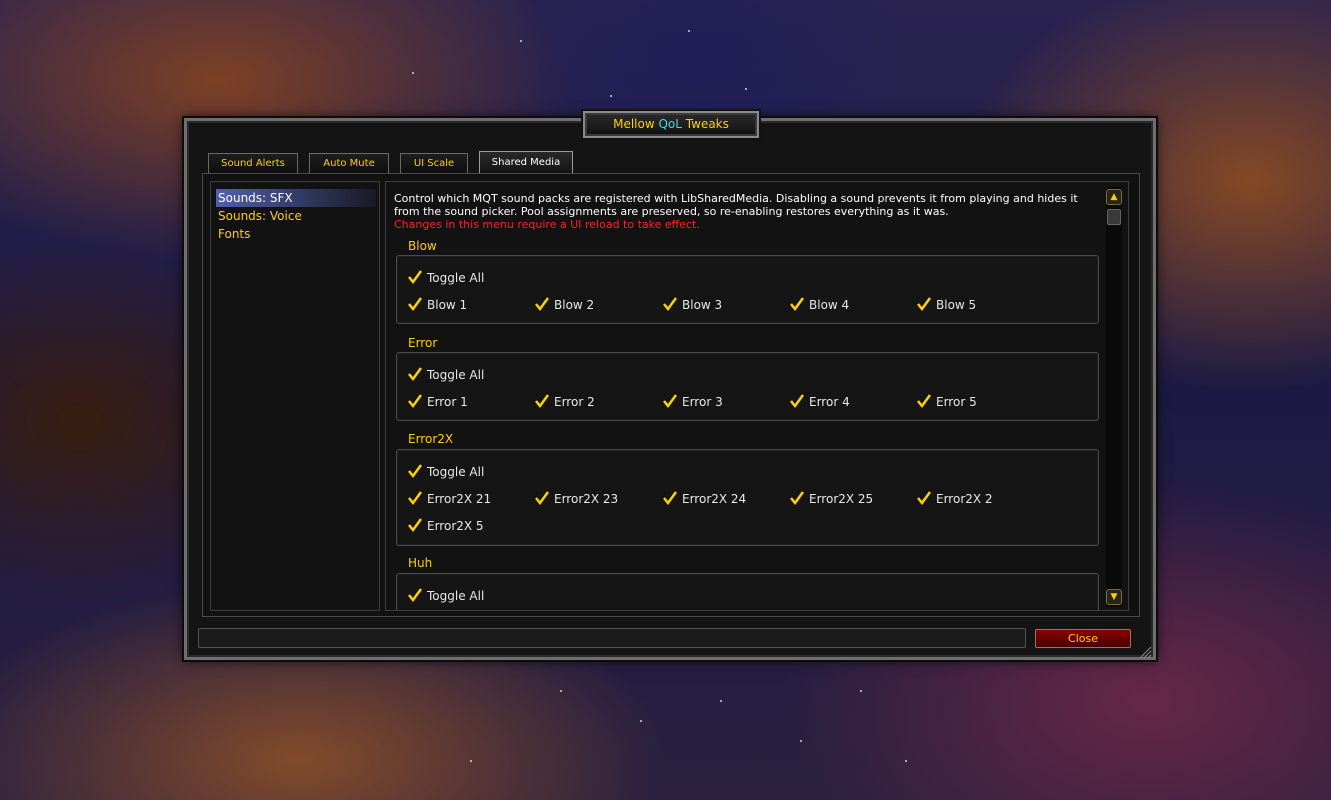  I want to click on checkbox-error-1: Error 1, so click(437, 402).